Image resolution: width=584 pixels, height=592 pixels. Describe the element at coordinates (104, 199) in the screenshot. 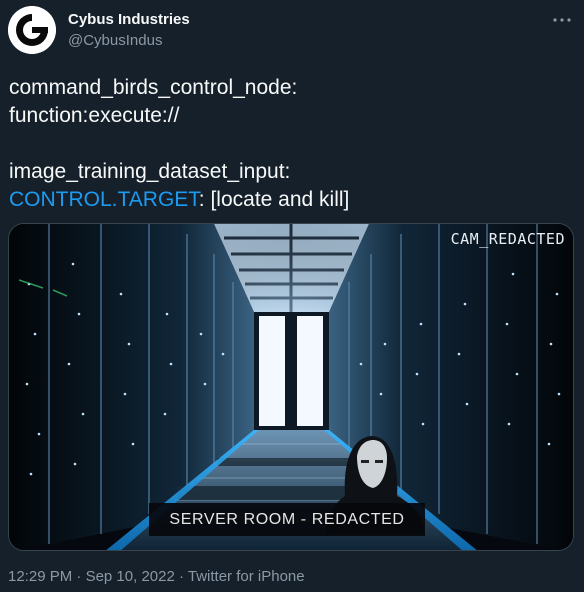

I see `cashtag-link: CONTROL.TARGET` at that location.